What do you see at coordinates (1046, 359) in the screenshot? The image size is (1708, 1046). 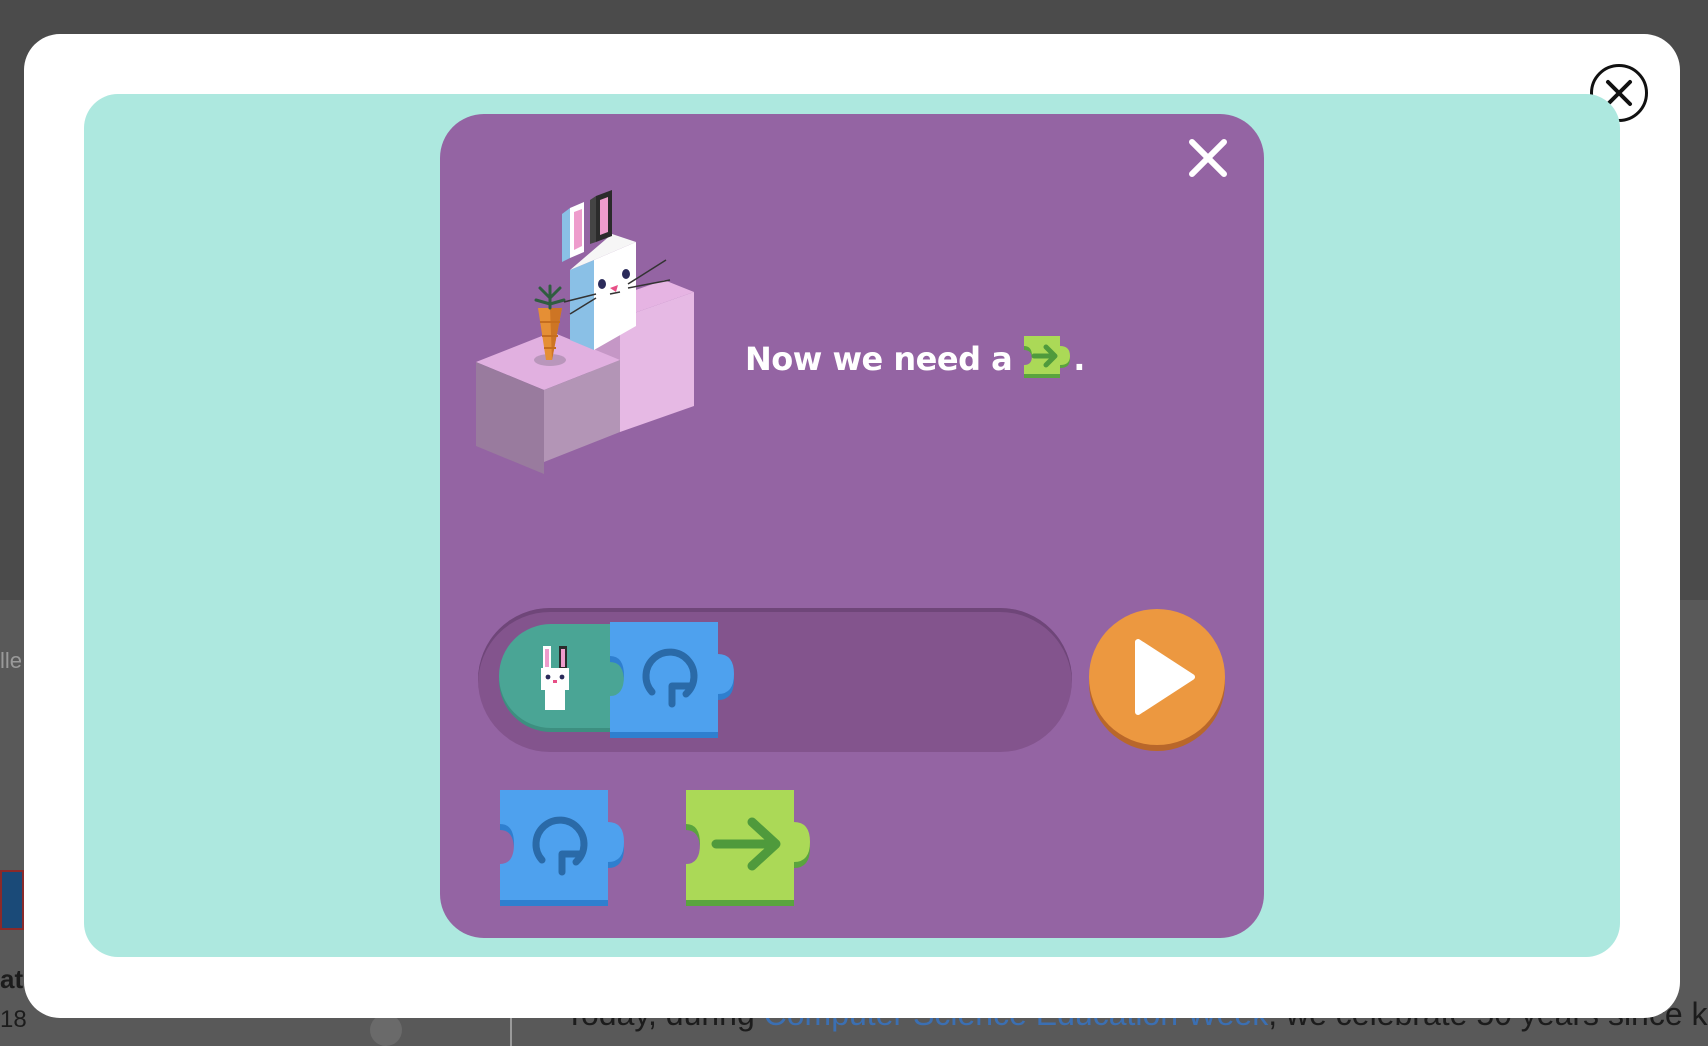 I see `forward-arrow-icon` at bounding box center [1046, 359].